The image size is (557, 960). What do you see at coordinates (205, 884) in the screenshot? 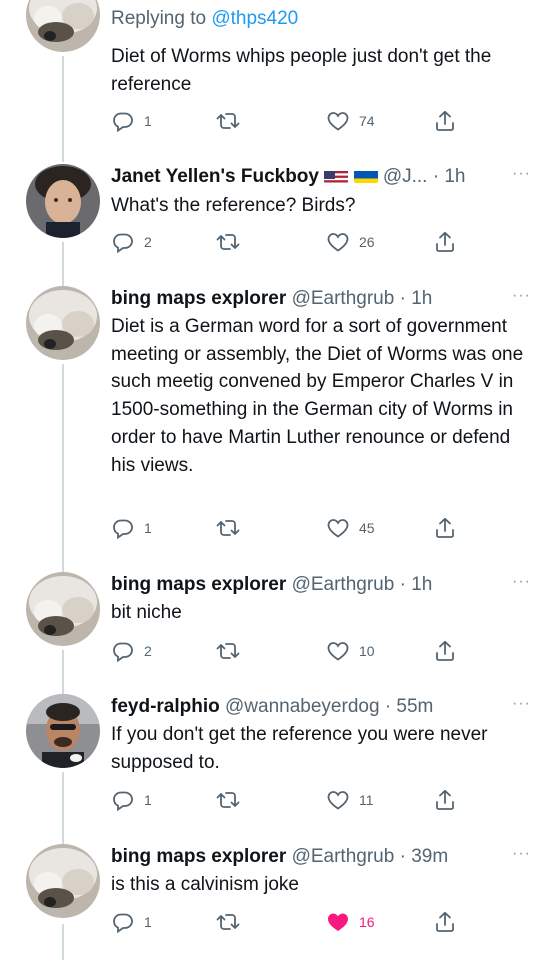
I see `tweet-text: is this a calvinism joke` at bounding box center [205, 884].